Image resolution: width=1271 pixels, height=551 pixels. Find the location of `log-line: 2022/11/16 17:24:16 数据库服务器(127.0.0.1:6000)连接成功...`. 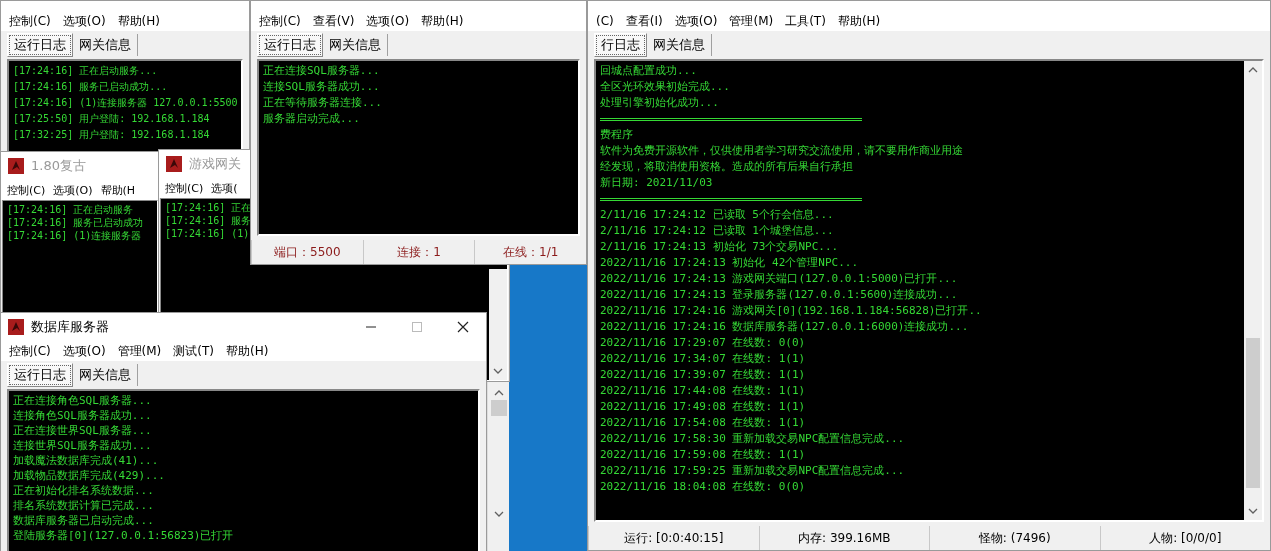

log-line: 2022/11/16 17:24:16 数据库服务器(127.0.0.1:6000)连接成功... is located at coordinates (784, 327).